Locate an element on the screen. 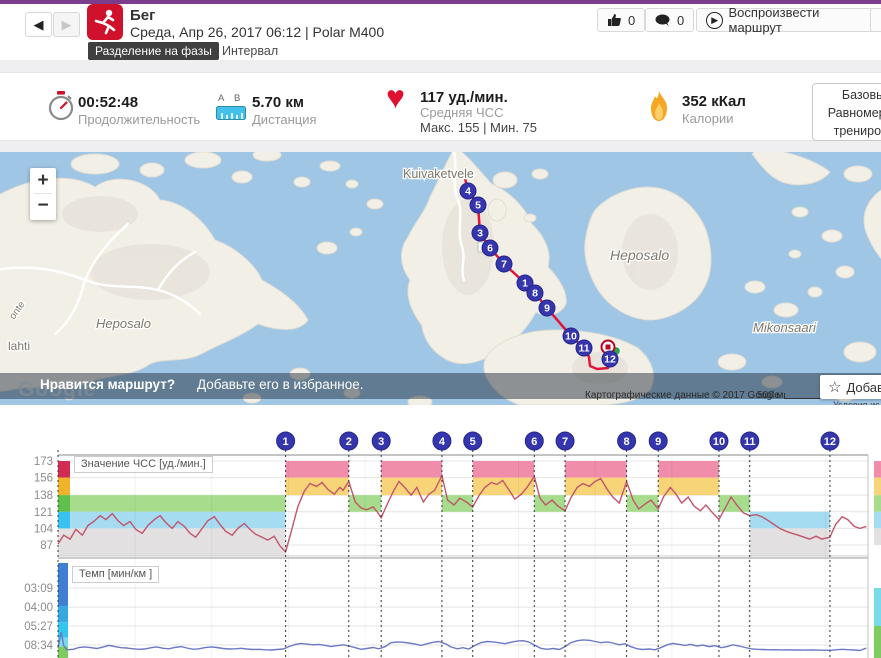 The image size is (881, 658). svg-text: 5 is located at coordinates (478, 206).